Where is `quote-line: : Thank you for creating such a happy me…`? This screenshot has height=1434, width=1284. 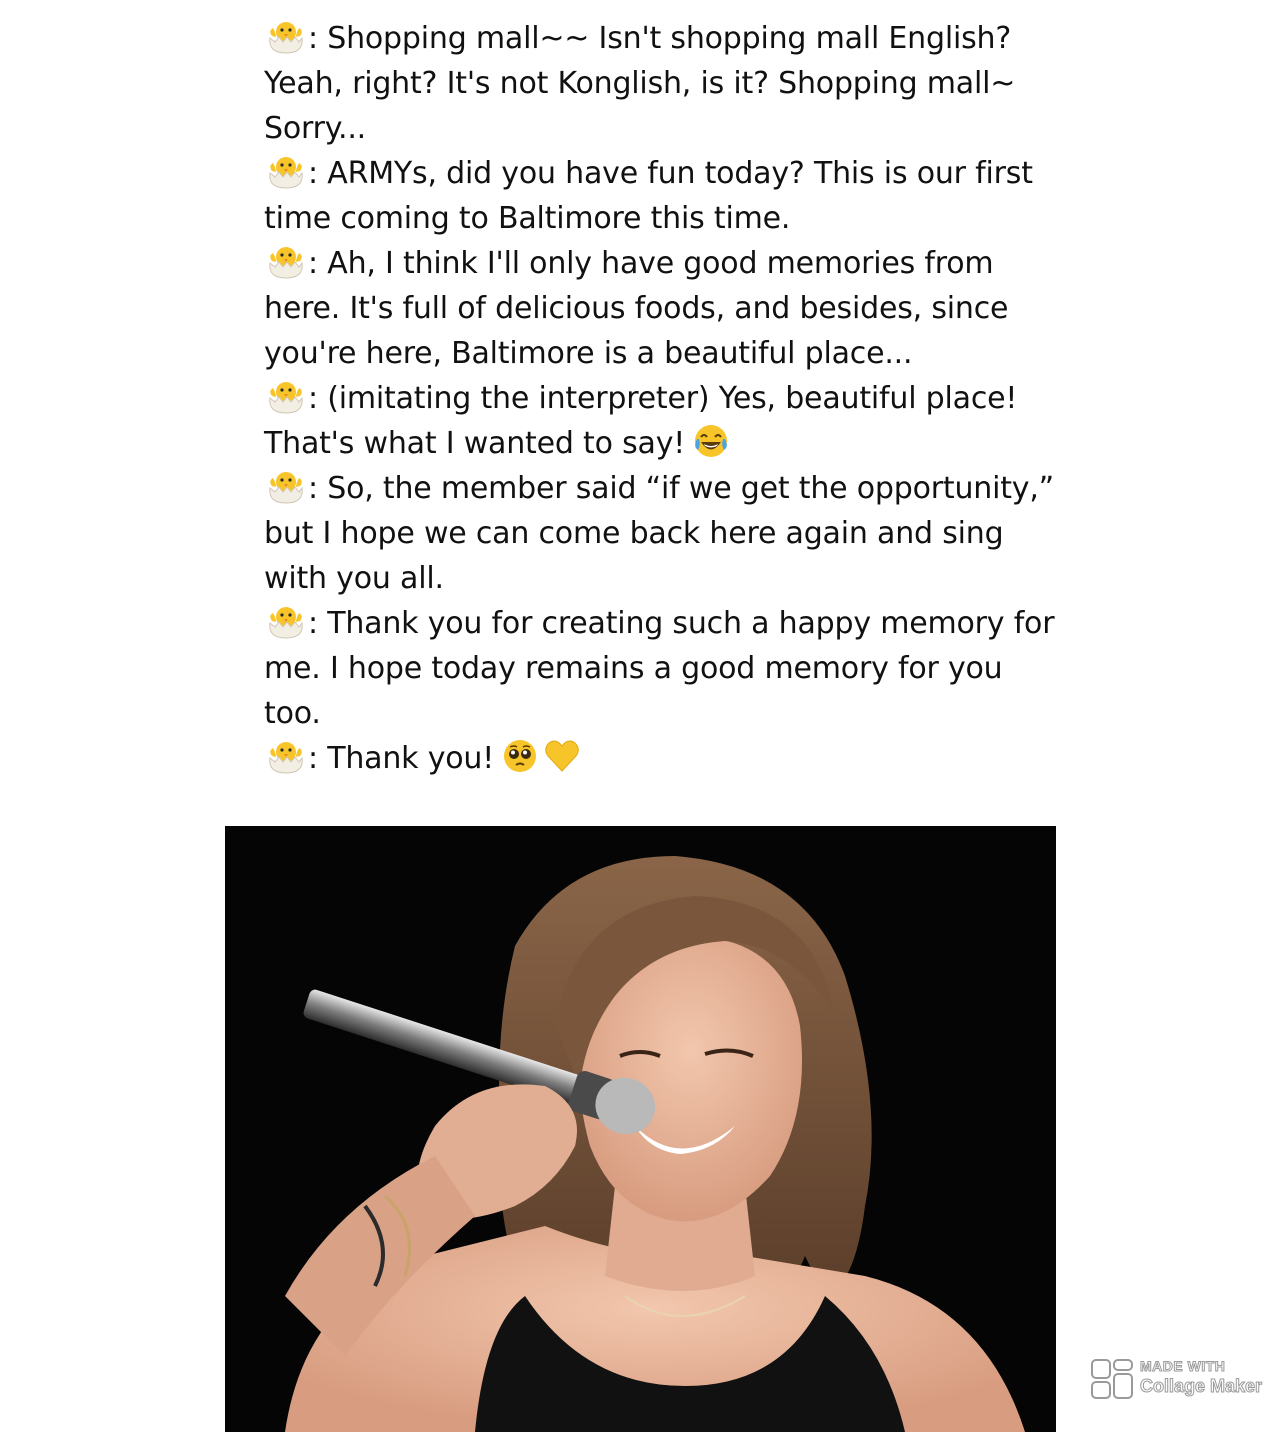
quote-line: : Thank you for creating such a happy me… is located at coordinates (664, 668).